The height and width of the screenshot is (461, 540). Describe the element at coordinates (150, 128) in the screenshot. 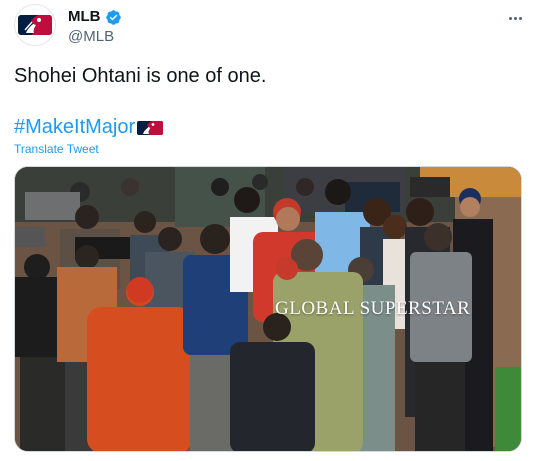

I see `mlb-hashflair-icon` at that location.